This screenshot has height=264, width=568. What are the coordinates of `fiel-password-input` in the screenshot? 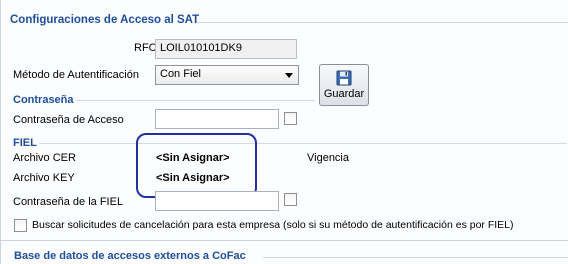 It's located at (217, 201).